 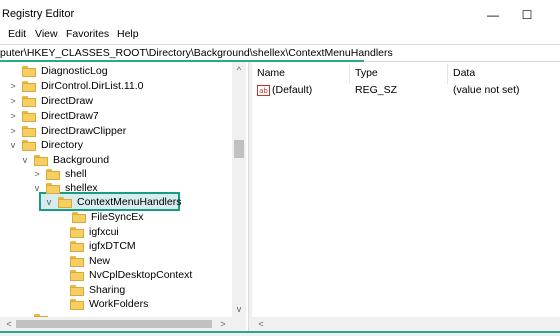 I want to click on scroll-up-icon: ^, so click(x=239, y=70).